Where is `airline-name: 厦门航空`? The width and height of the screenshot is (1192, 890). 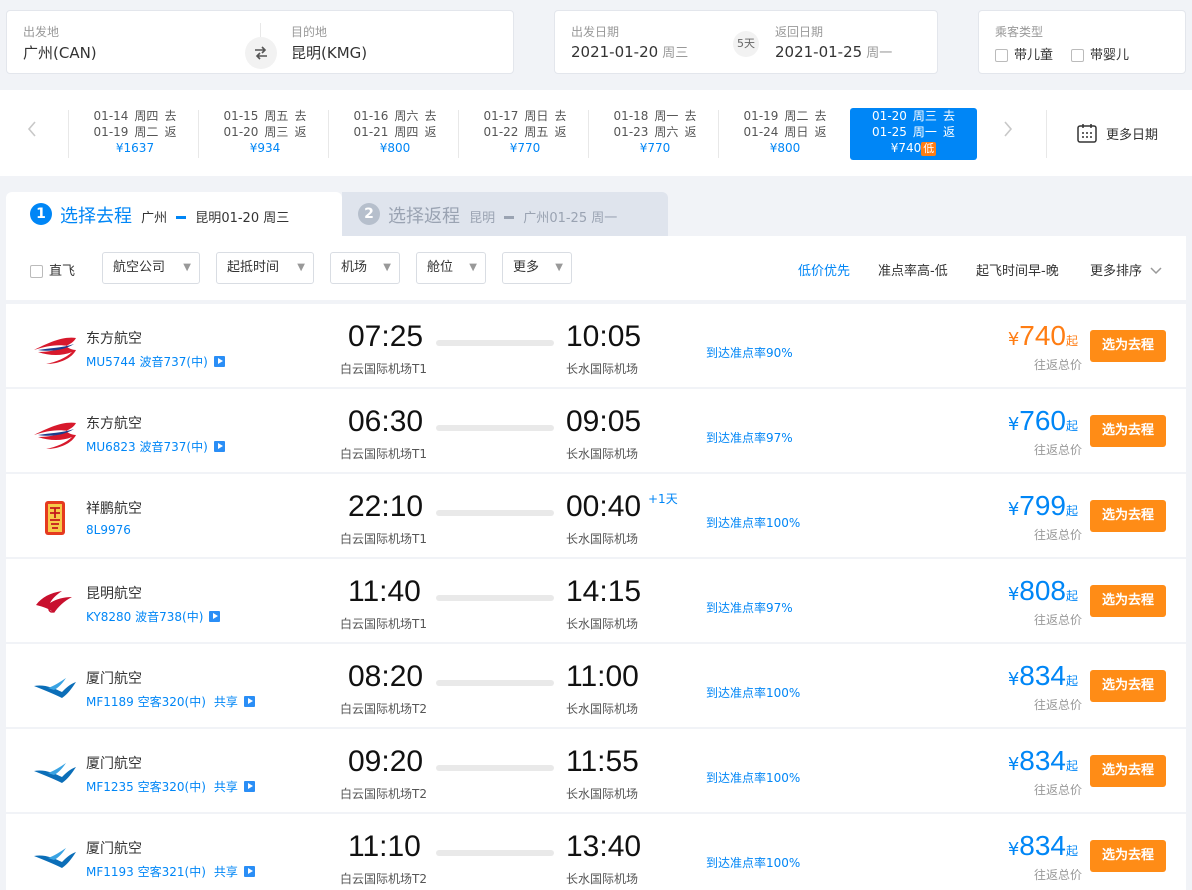
airline-name: 厦门航空 is located at coordinates (114, 679).